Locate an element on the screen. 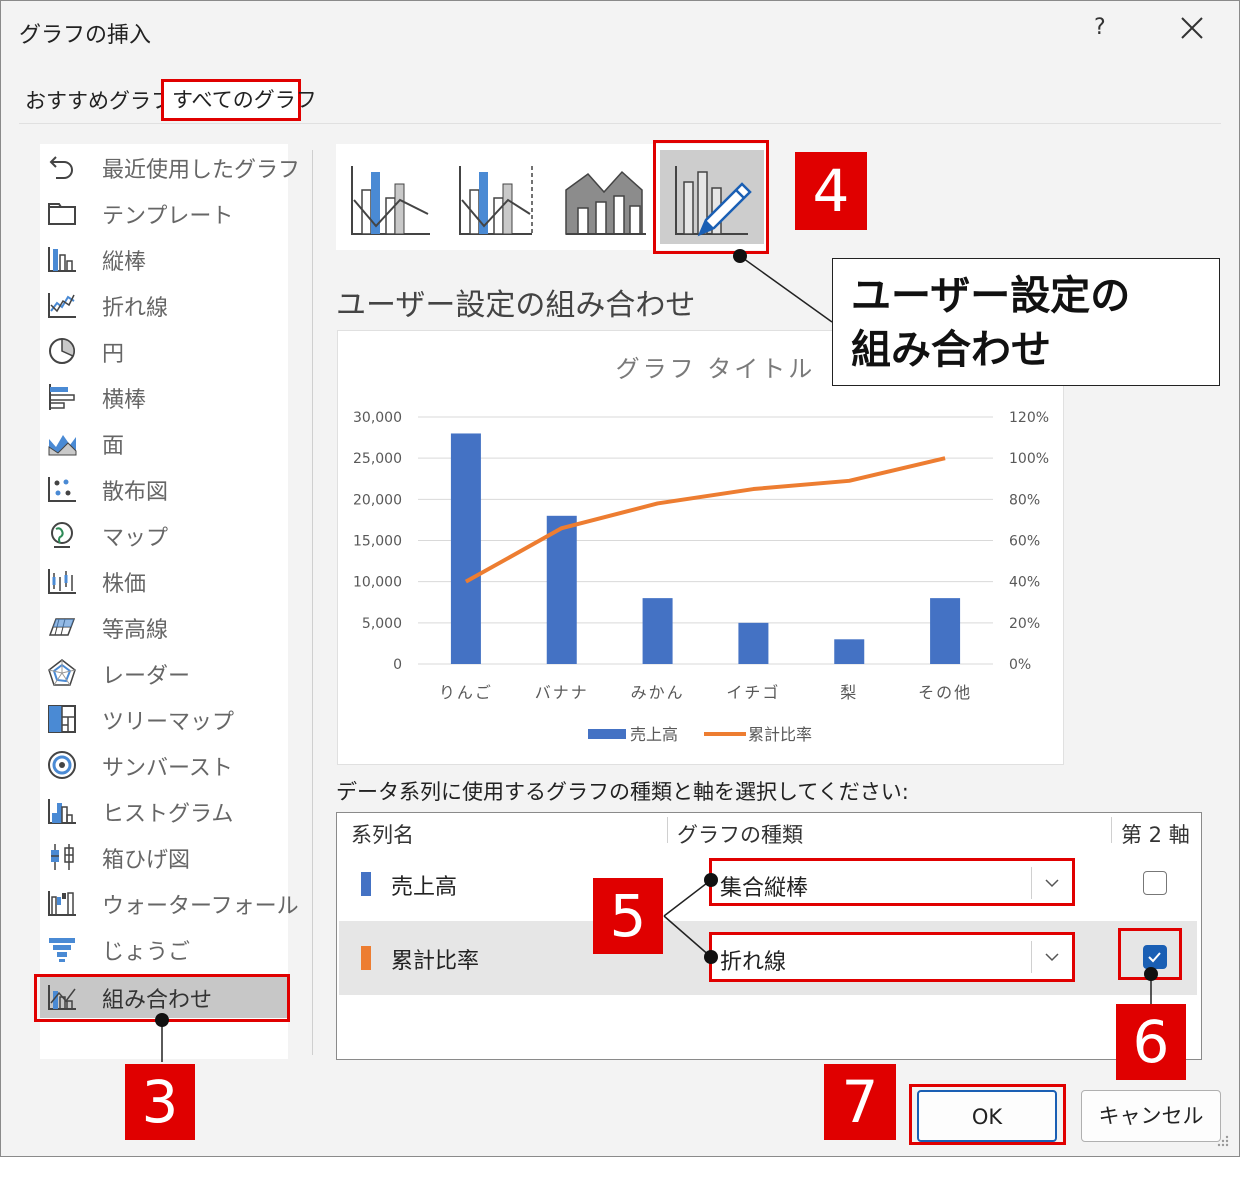 The image size is (1240, 1177). step-badge-6: 6 is located at coordinates (1151, 1042).